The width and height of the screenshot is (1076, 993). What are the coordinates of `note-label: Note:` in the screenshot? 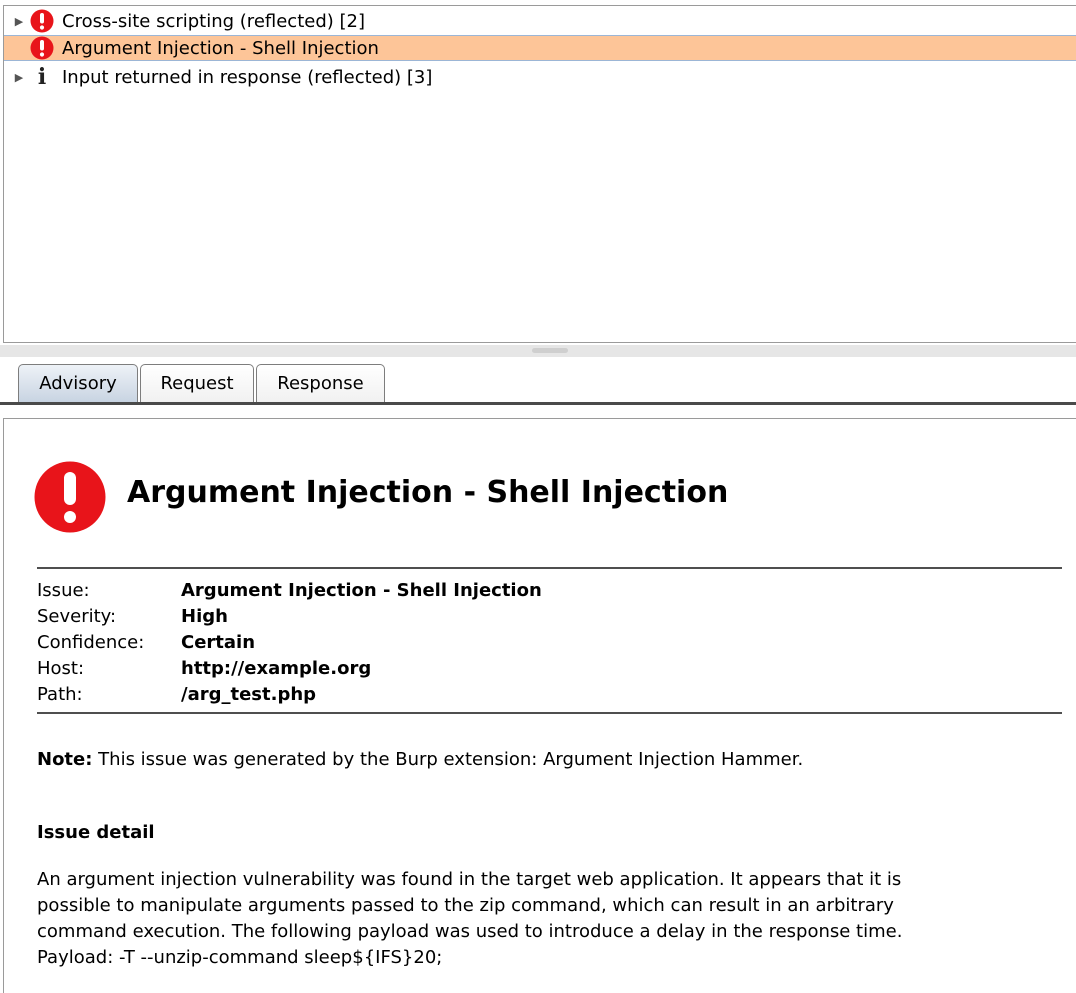 It's located at (65, 759).